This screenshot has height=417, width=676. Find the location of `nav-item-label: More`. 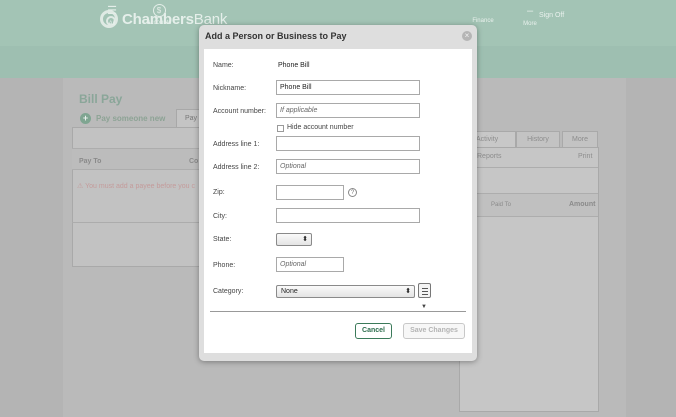

nav-item-label: More is located at coordinates (530, 24).